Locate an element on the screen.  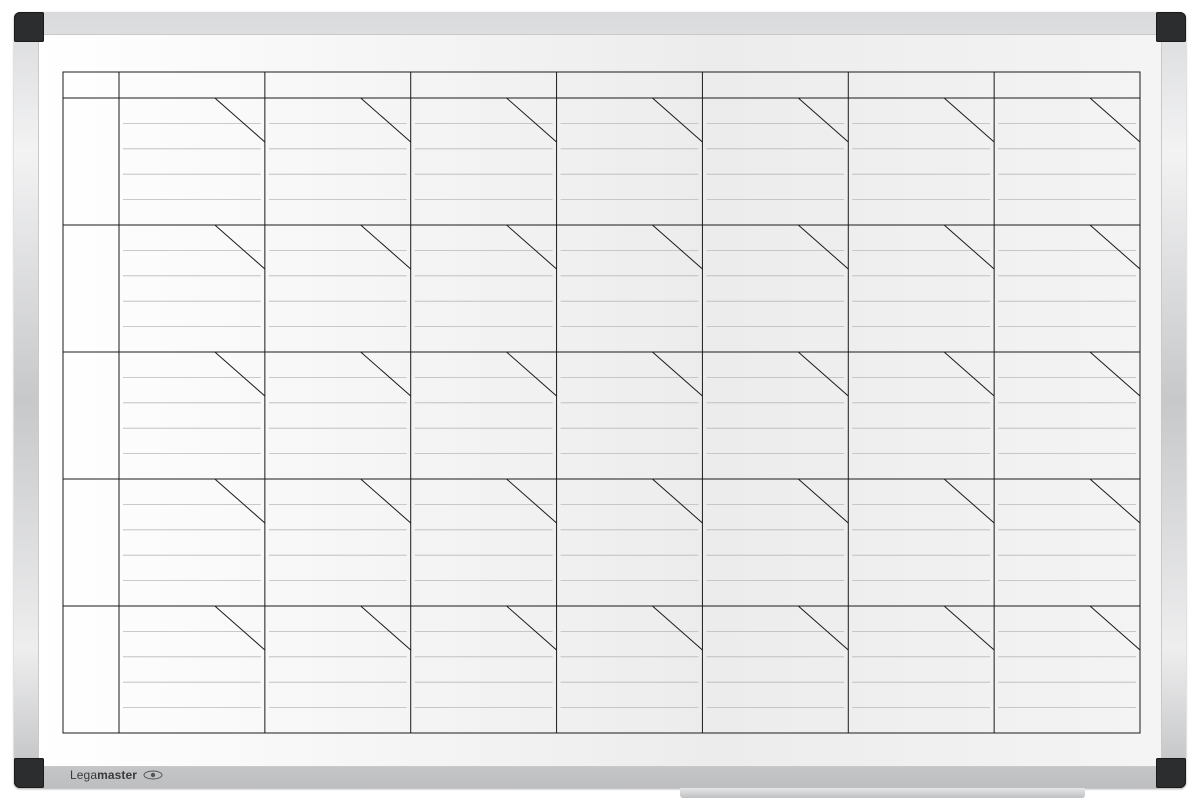
brand-name-suffix: master is located at coordinates (117, 775).